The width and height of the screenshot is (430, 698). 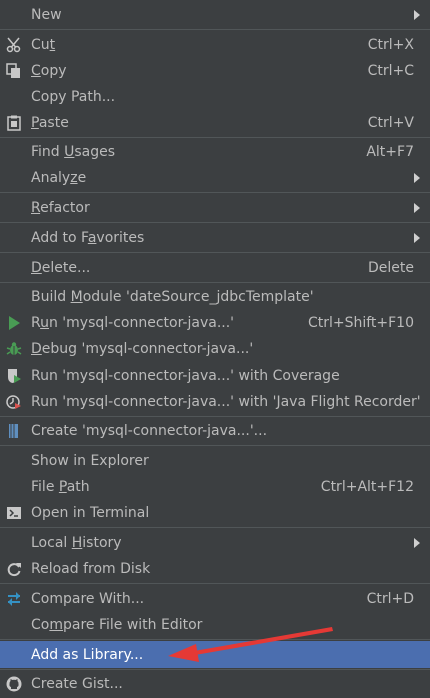 What do you see at coordinates (14, 599) in the screenshot?
I see `compare-arrows-icon` at bounding box center [14, 599].